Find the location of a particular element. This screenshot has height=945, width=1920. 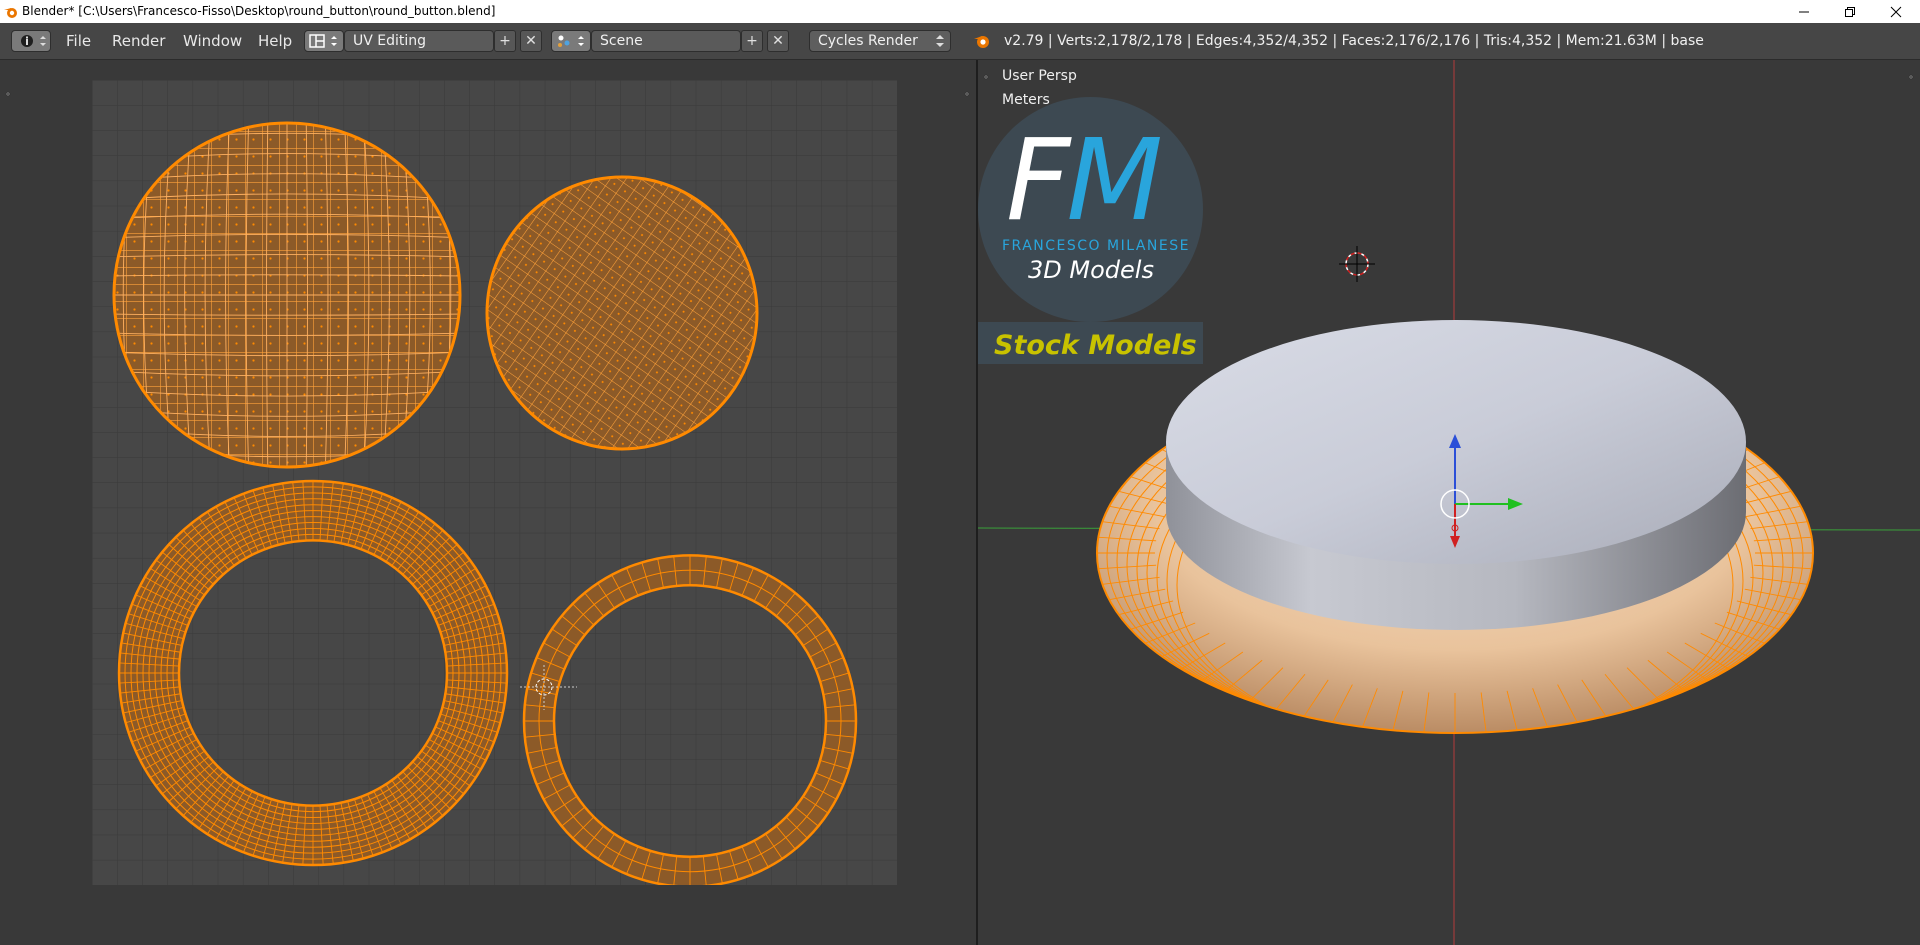

minimize-icon is located at coordinates (1804, 11).